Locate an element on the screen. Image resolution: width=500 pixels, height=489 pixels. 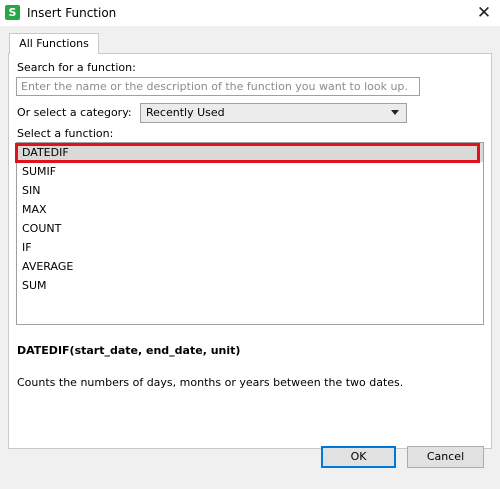
function-item-sin: SIN is located at coordinates (250, 190).